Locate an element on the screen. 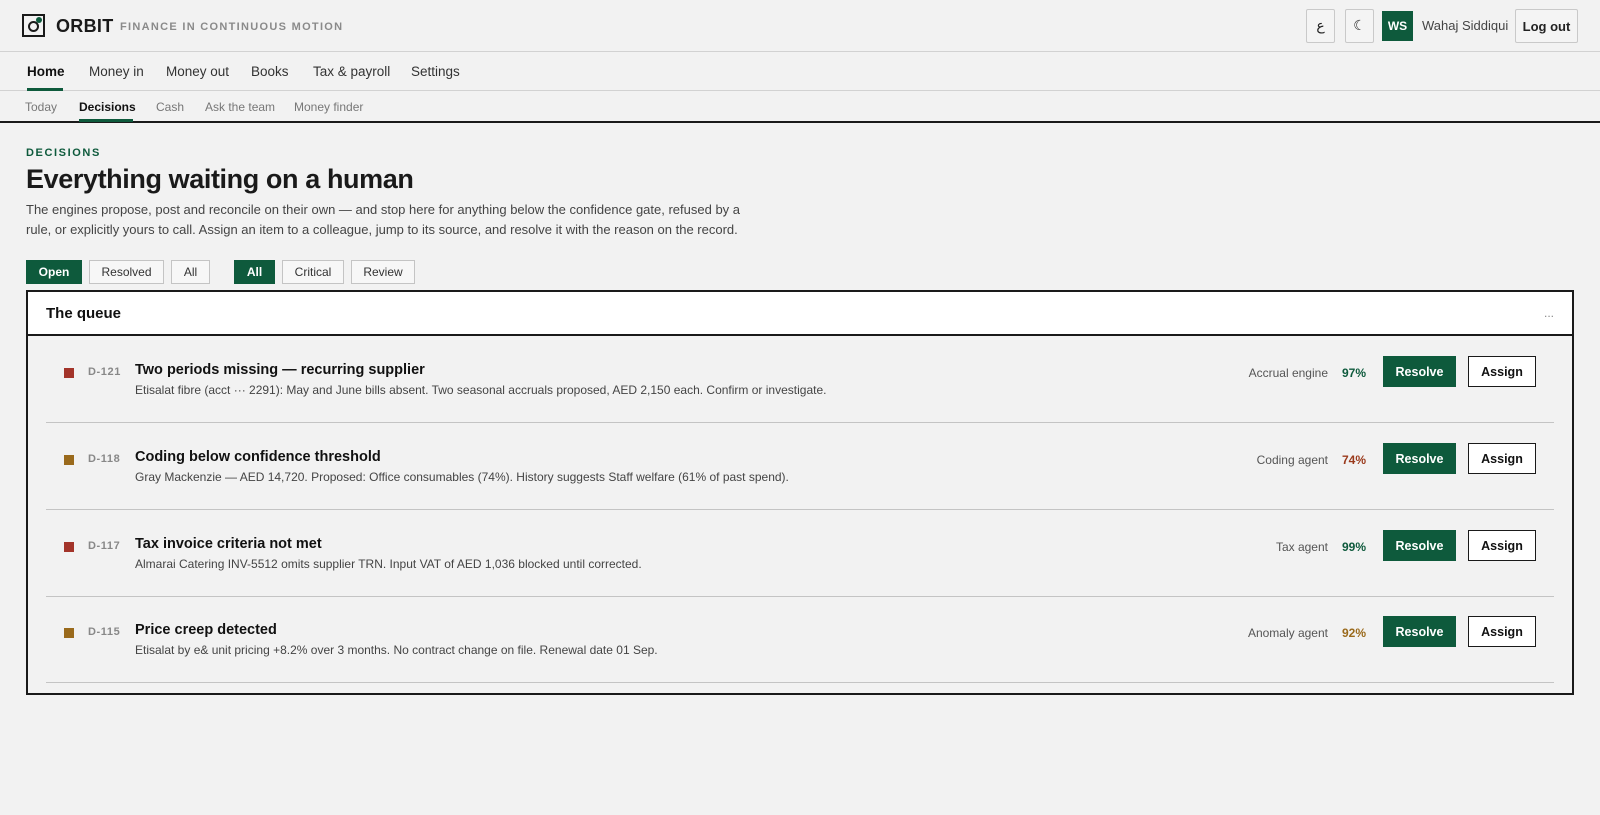  user-name: Wahaj Siddiqui is located at coordinates (1465, 25).